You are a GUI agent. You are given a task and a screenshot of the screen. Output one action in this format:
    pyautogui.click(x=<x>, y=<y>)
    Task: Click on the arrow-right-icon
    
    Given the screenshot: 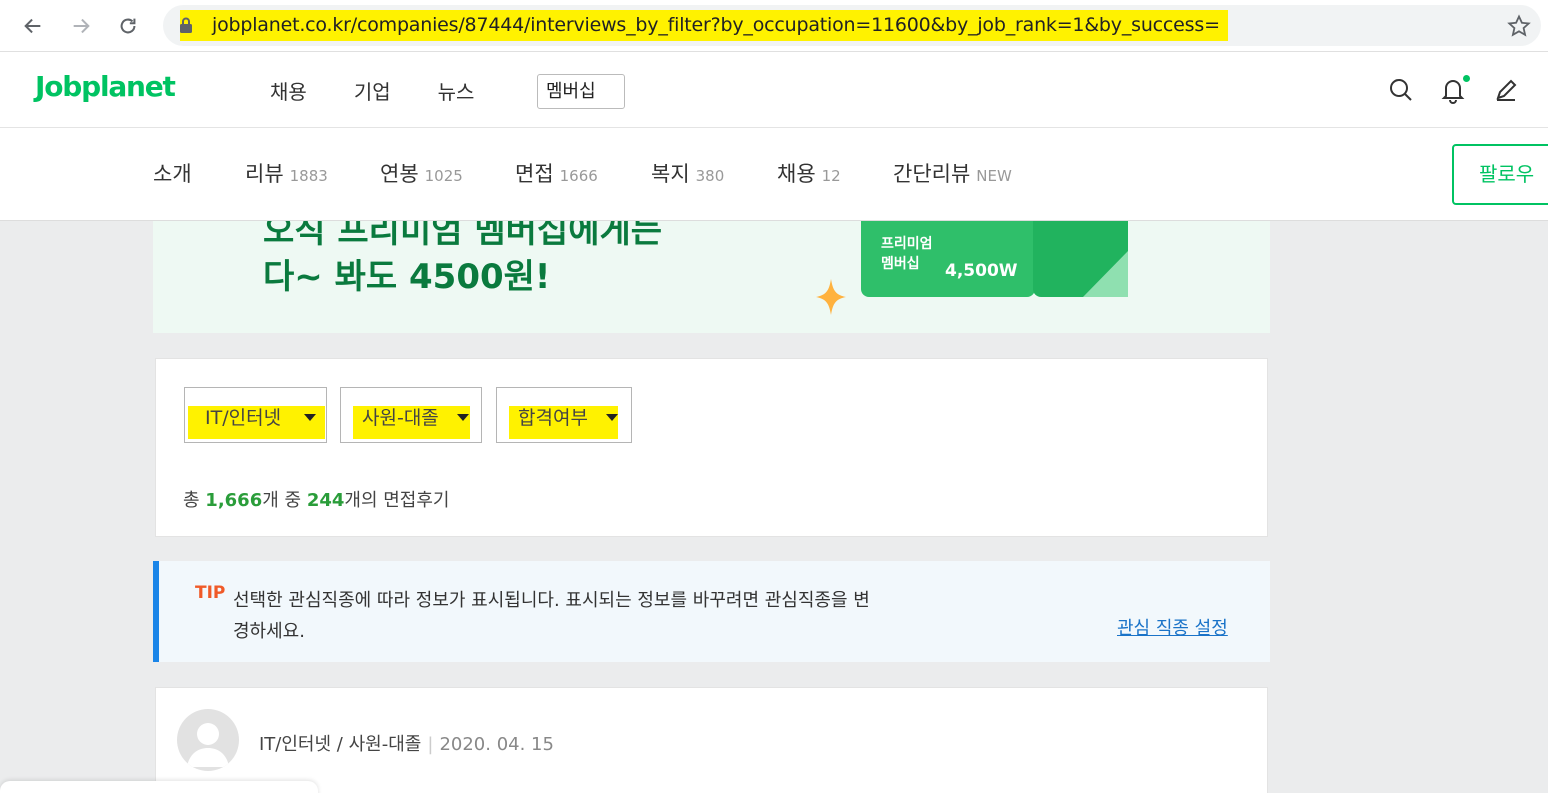 What is the action you would take?
    pyautogui.click(x=81, y=26)
    